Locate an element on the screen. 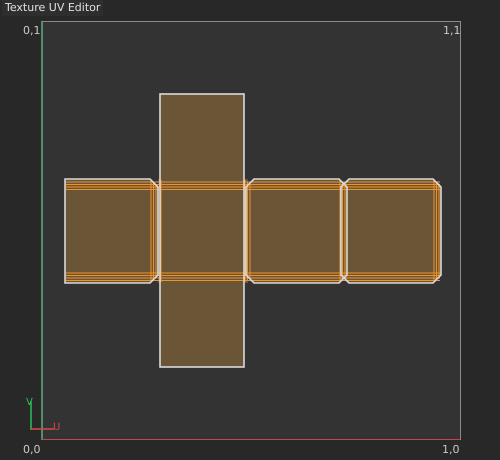 The height and width of the screenshot is (460, 500). coordinate-label: 0,1 is located at coordinates (31, 30).